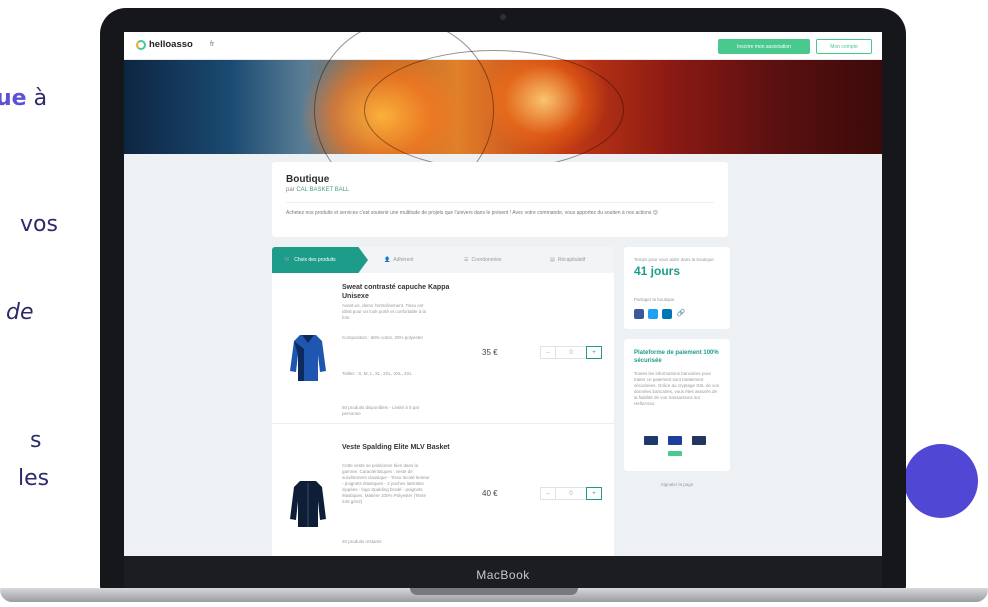 Image resolution: width=988 pixels, height=607 pixels. What do you see at coordinates (675, 440) in the screenshot?
I see `visa-card-icon` at bounding box center [675, 440].